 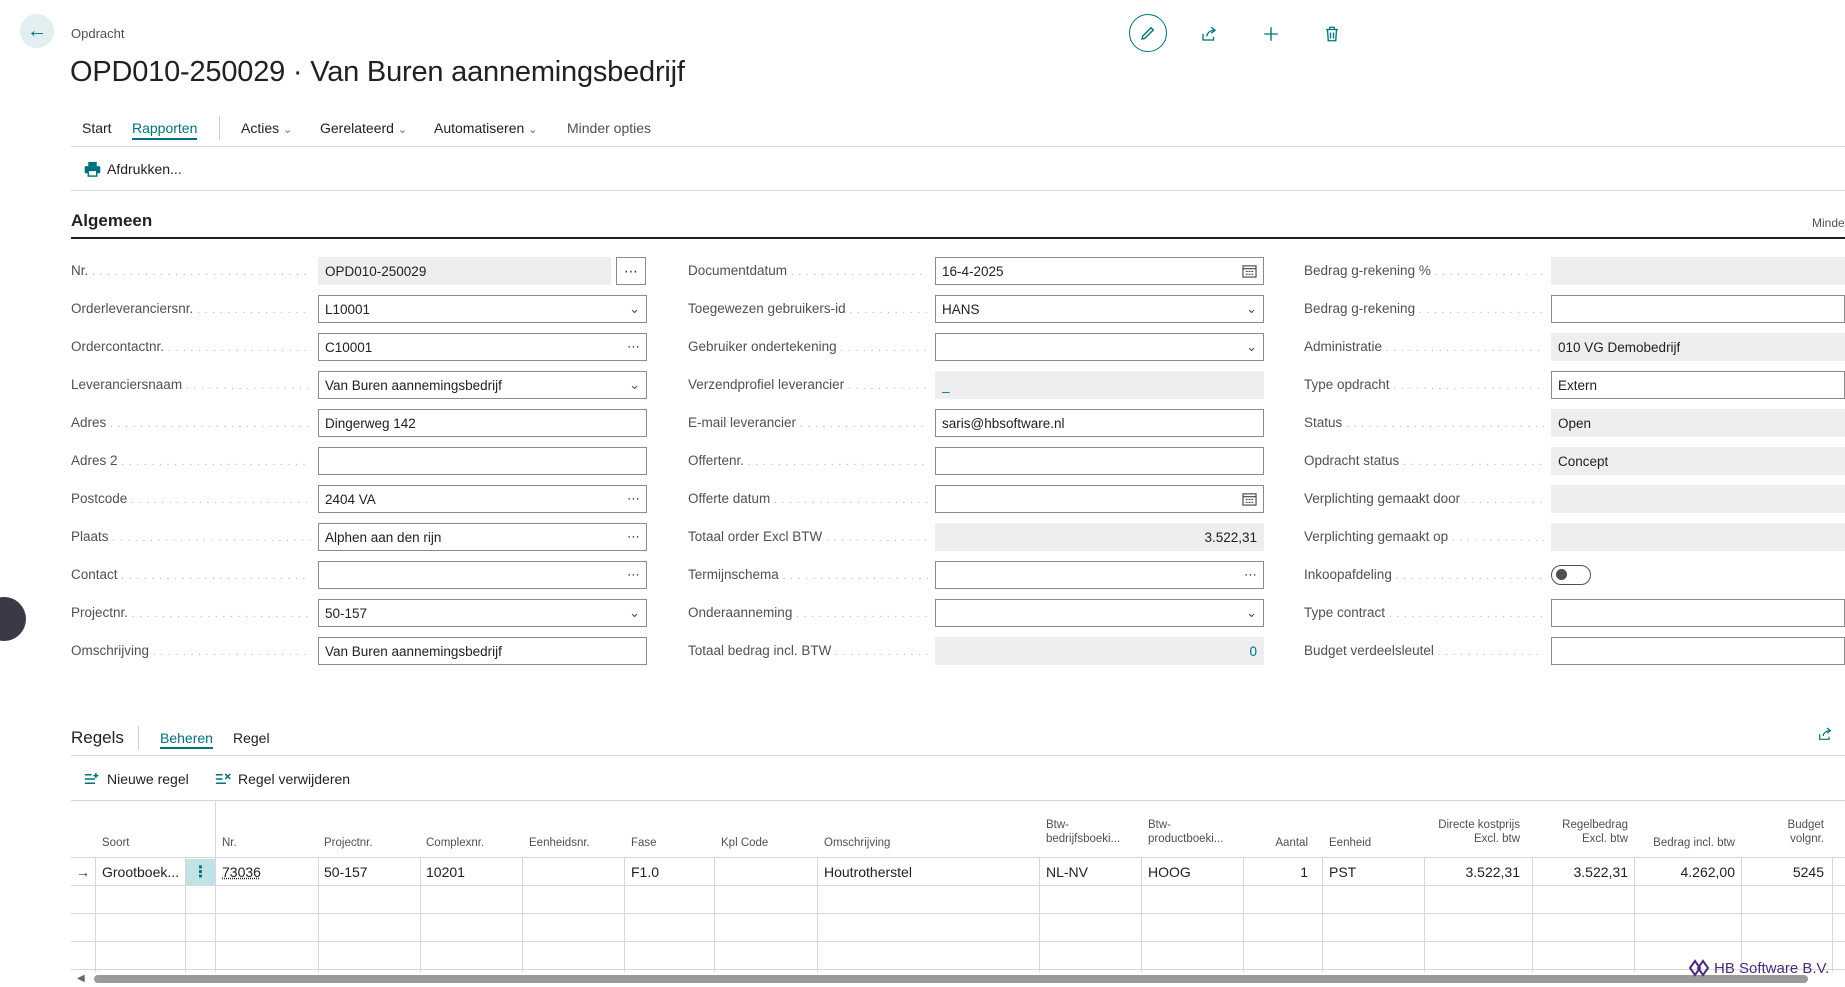 I want to click on show-less-link: Minde, so click(x=1828, y=223).